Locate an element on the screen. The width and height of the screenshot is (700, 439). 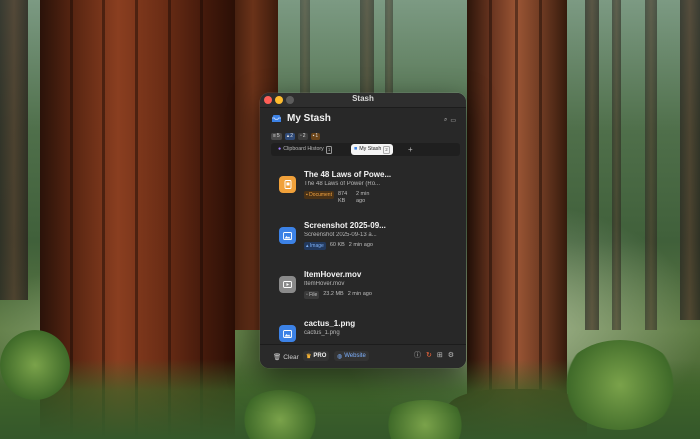
shortcut-hint: 2 is located at coordinates (386, 149).